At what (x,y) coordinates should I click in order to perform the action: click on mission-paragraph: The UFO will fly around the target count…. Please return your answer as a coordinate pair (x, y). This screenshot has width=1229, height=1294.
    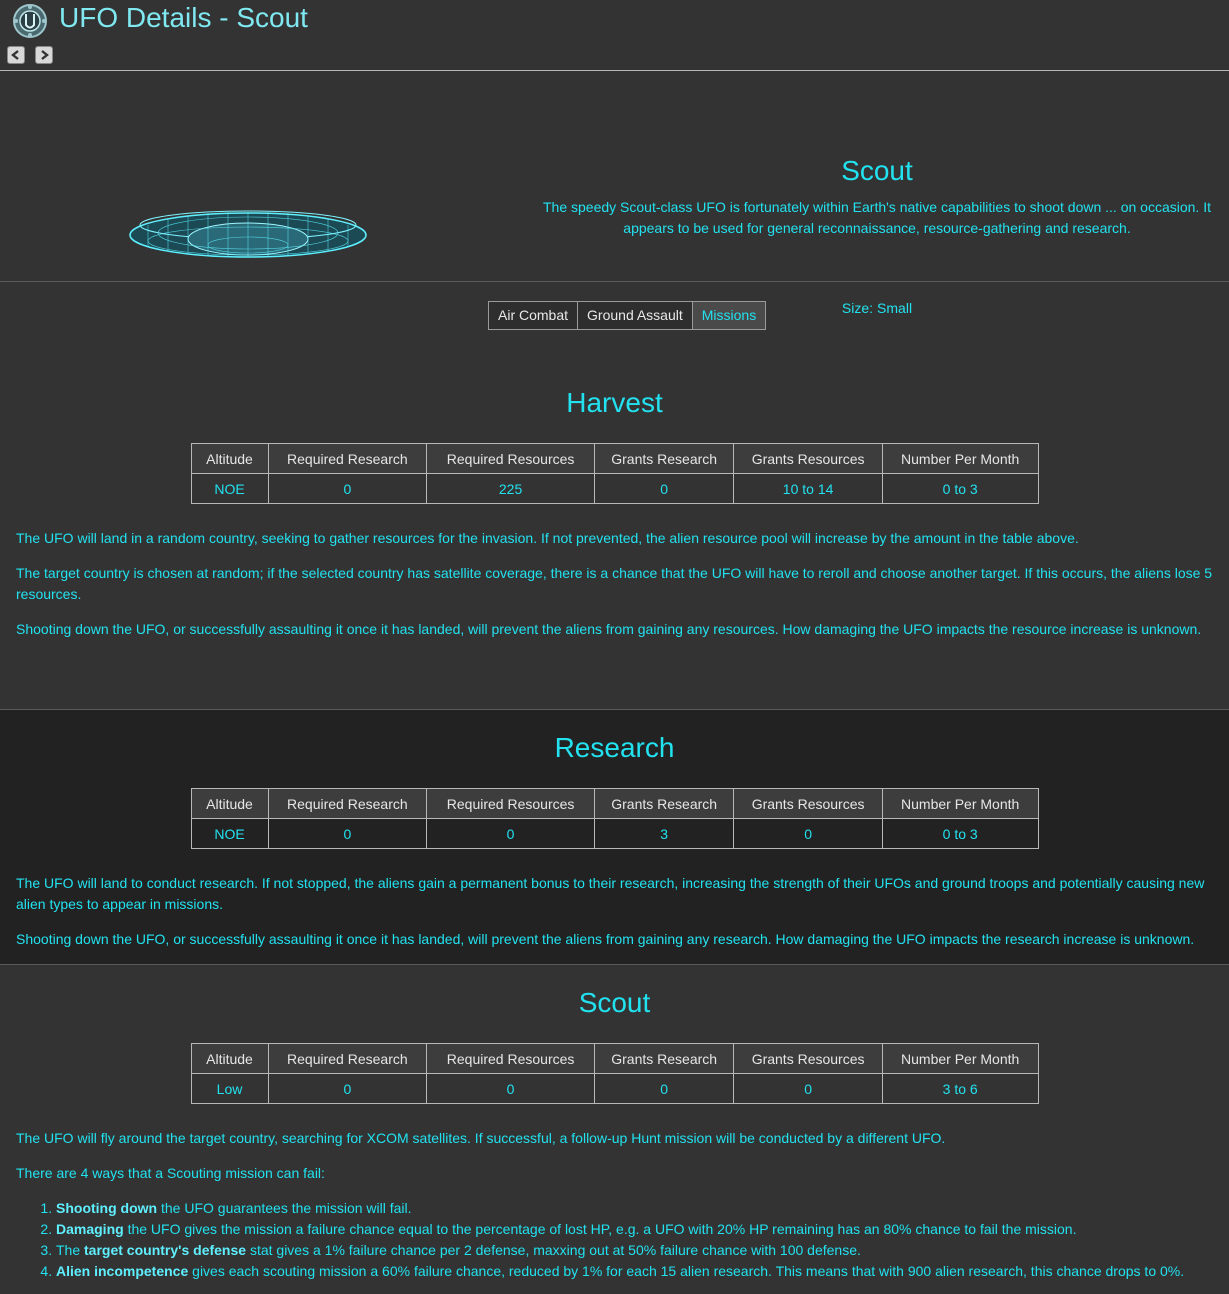
    Looking at the image, I should click on (481, 1138).